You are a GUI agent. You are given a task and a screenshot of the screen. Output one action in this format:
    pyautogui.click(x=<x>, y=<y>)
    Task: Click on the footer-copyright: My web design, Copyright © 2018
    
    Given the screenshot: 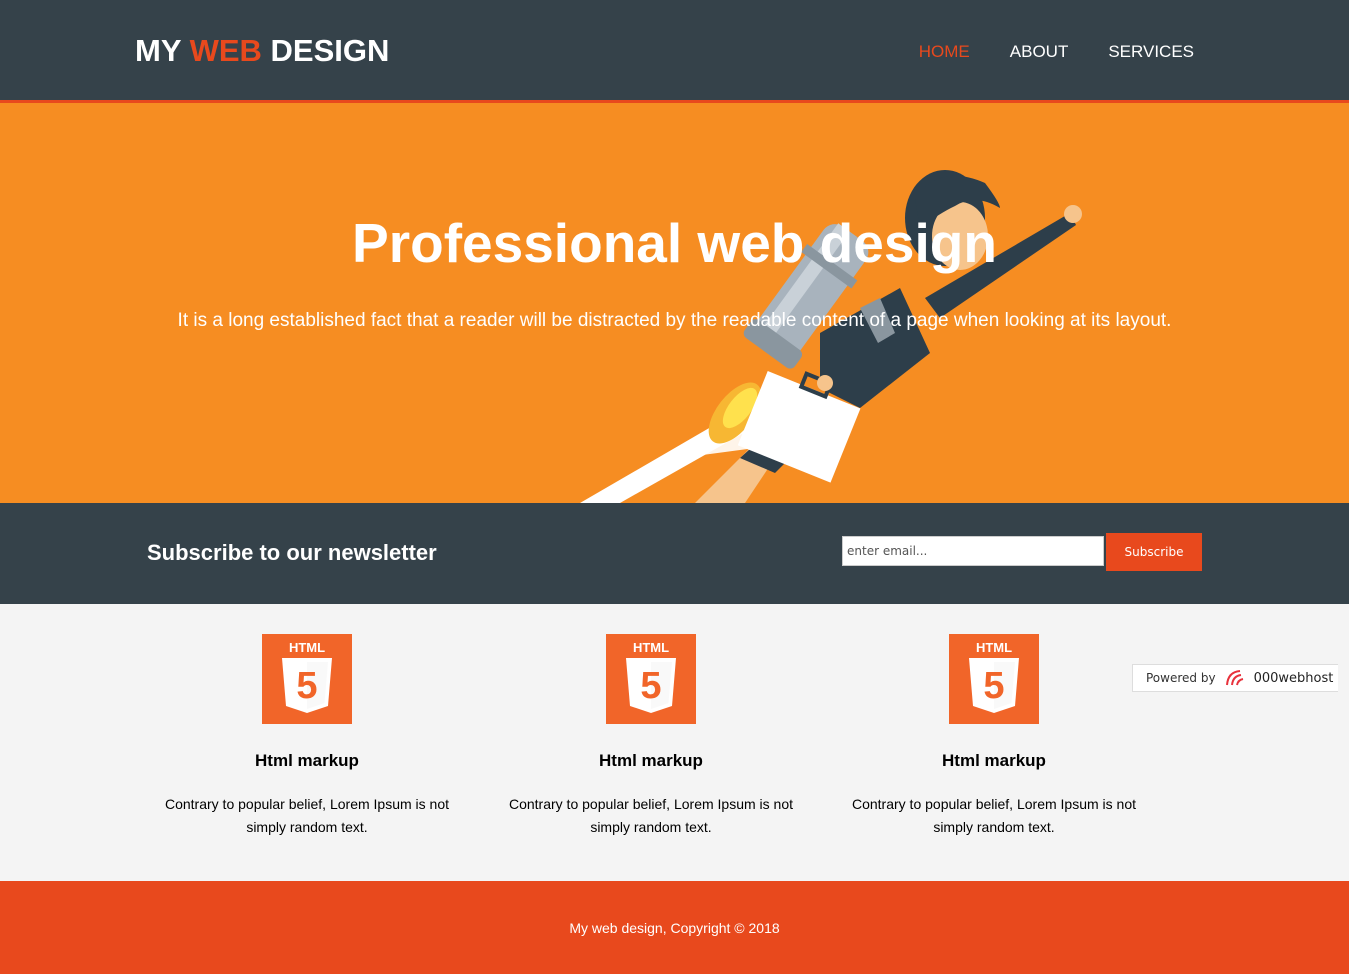 What is the action you would take?
    pyautogui.click(x=674, y=928)
    